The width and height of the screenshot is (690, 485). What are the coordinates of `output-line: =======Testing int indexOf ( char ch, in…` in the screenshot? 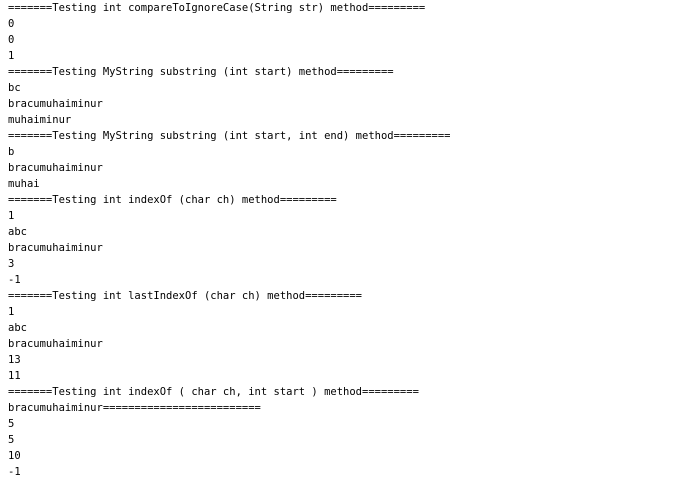 It's located at (213, 392).